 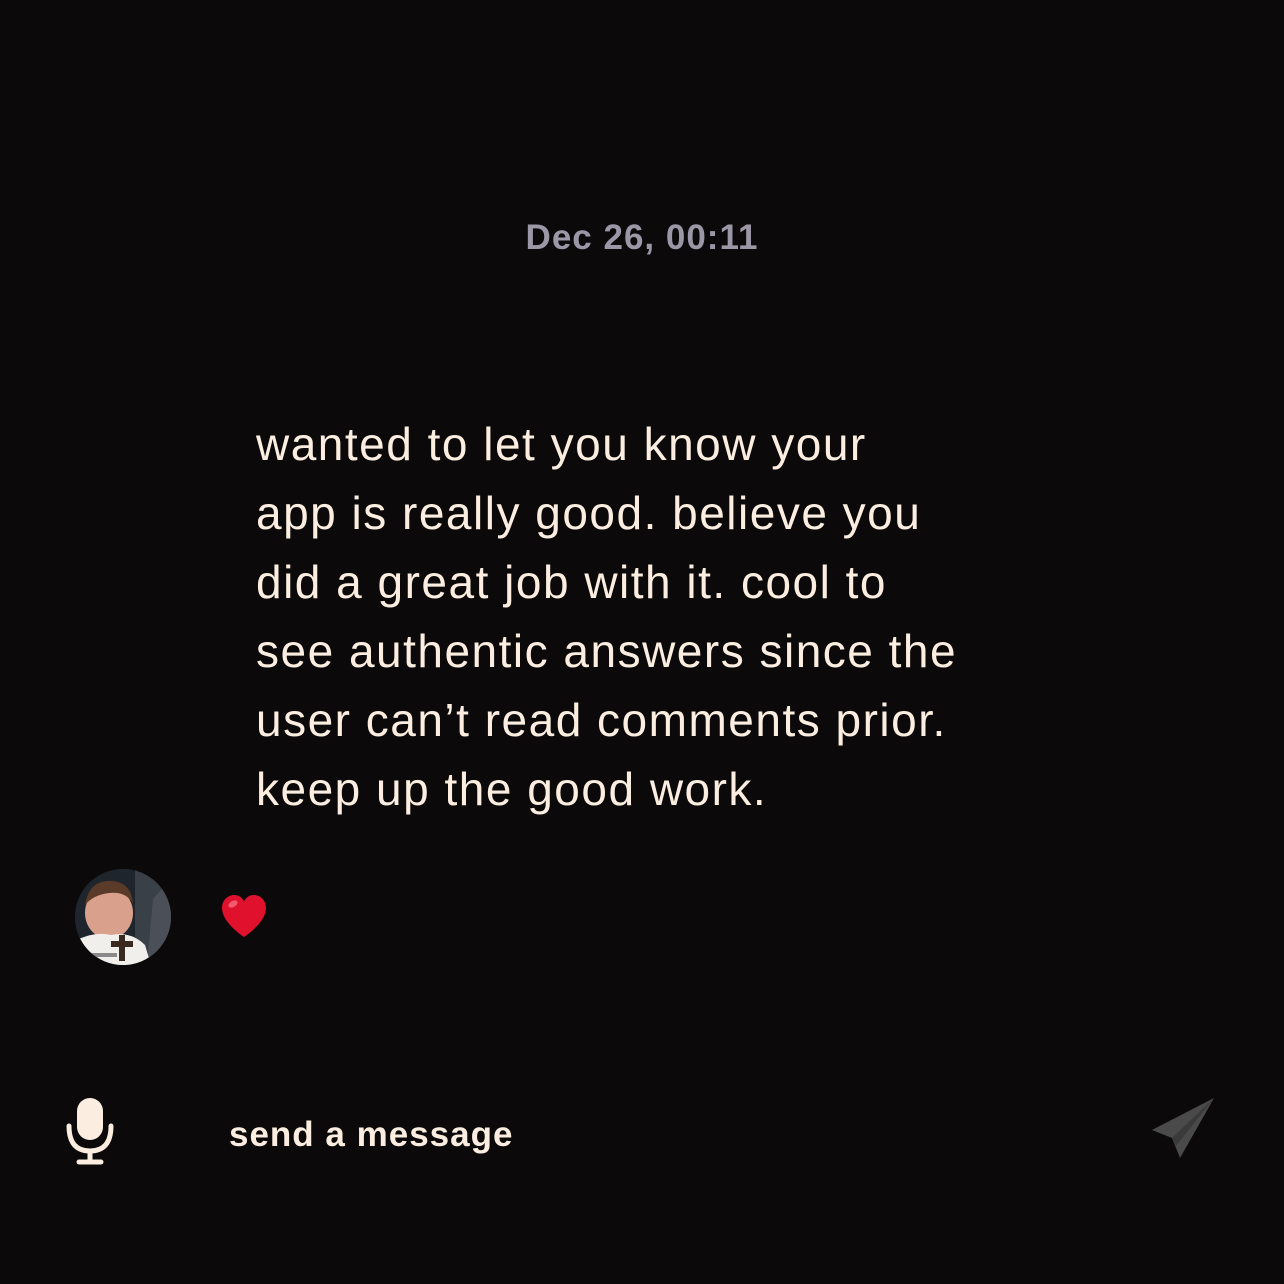 I want to click on user-avatar, so click(x=123, y=917).